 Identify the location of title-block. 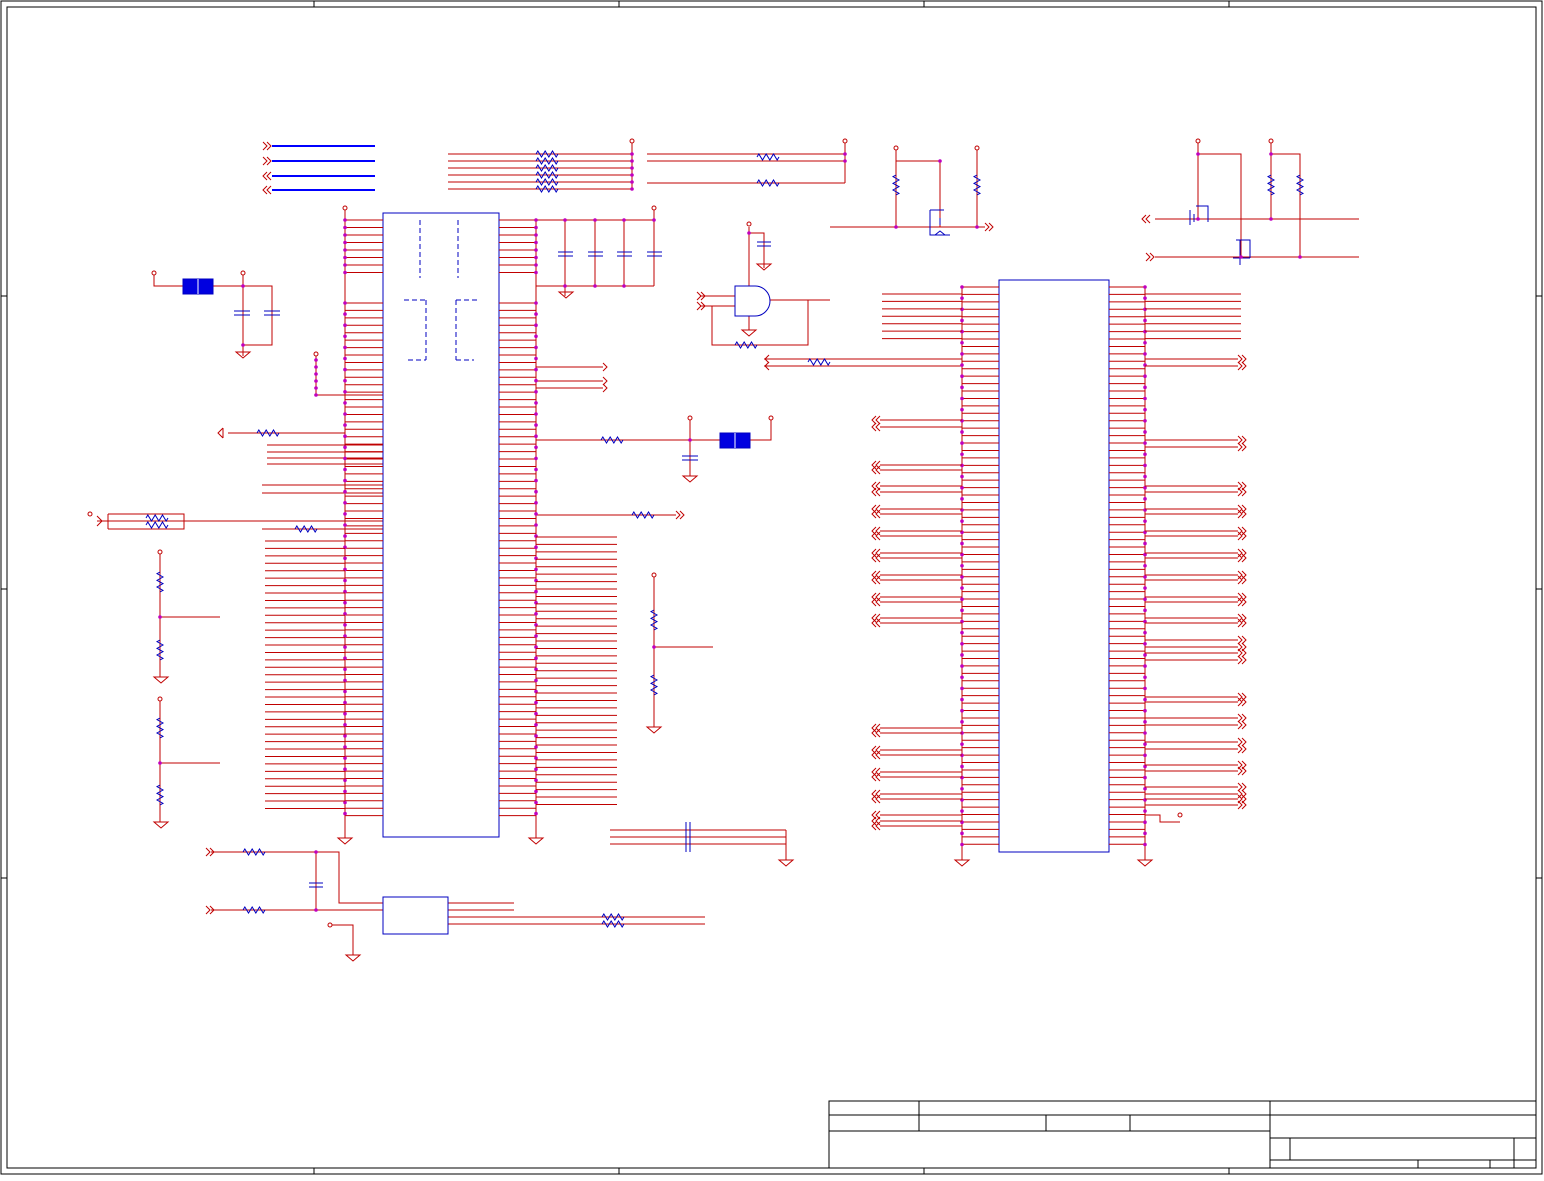
(1182, 1134).